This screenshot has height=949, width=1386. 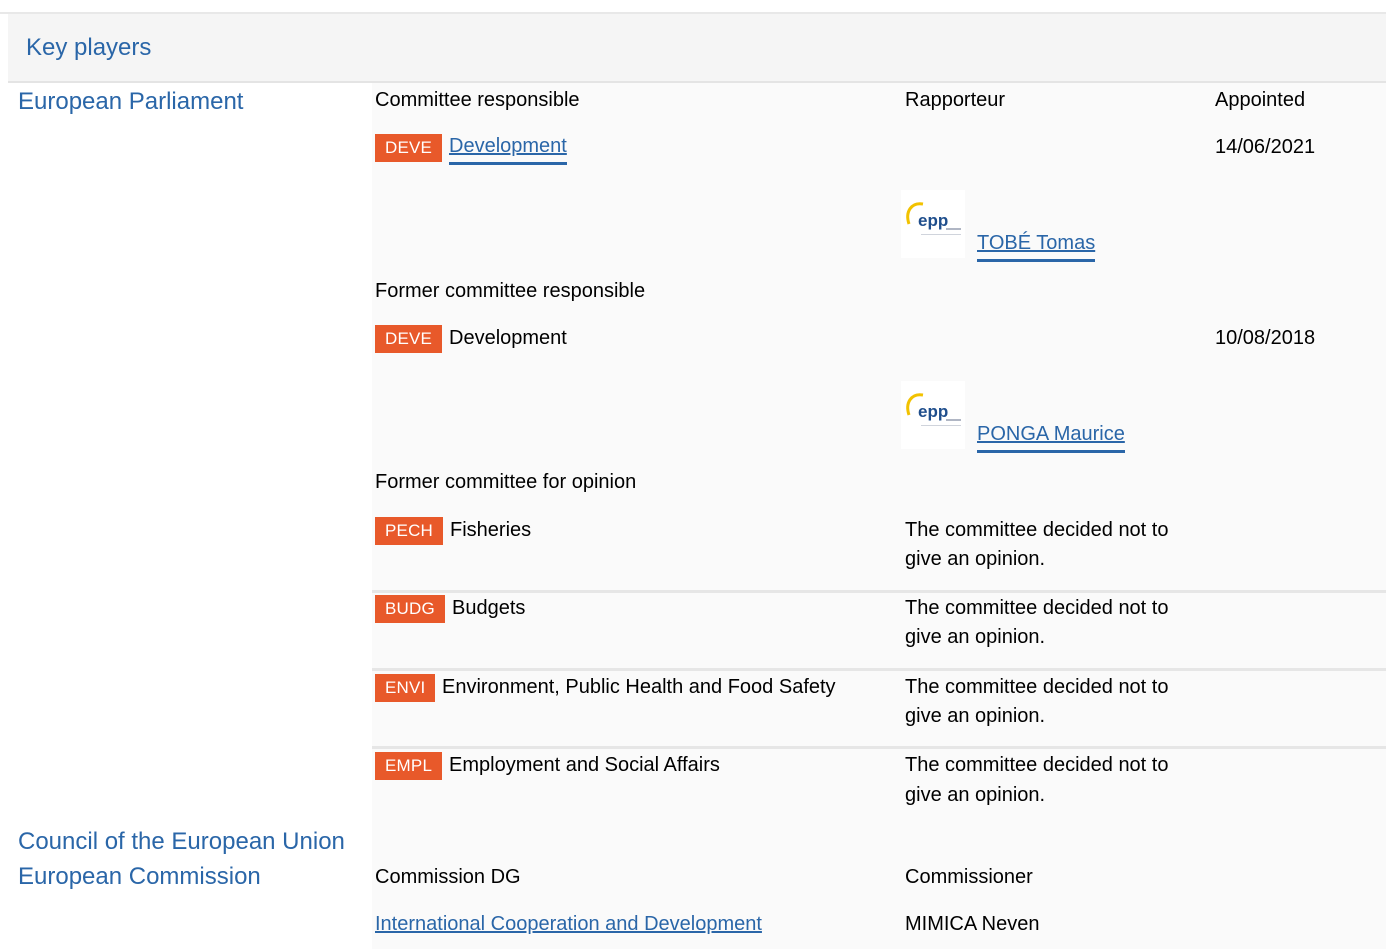 I want to click on committee-code-badge: EMPL, so click(x=409, y=766).